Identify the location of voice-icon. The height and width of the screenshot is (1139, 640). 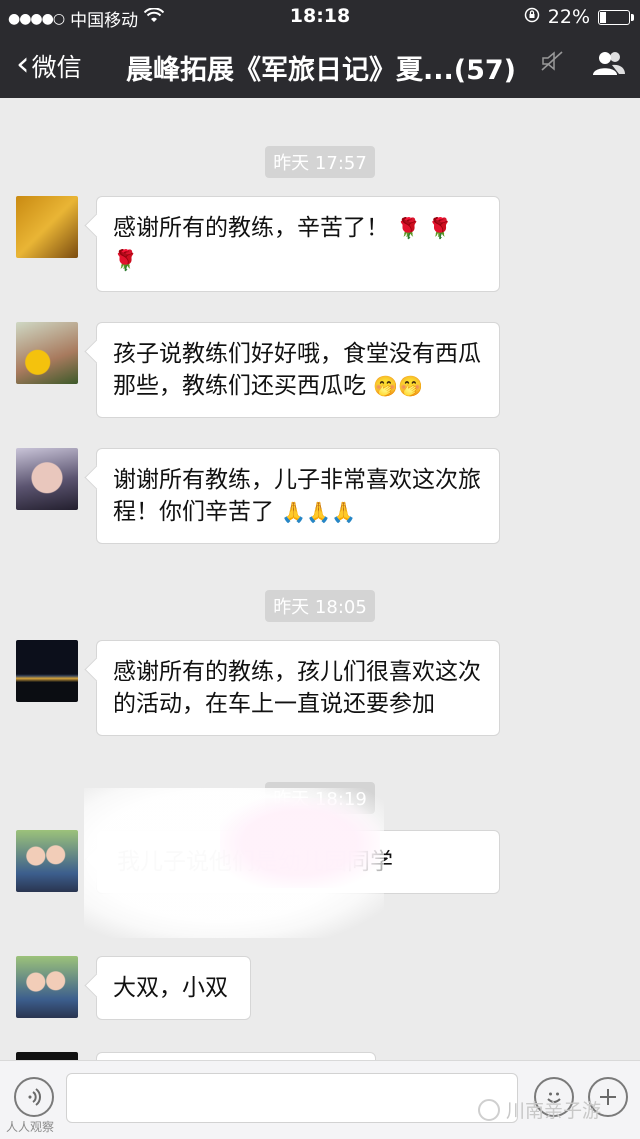
(34, 1097).